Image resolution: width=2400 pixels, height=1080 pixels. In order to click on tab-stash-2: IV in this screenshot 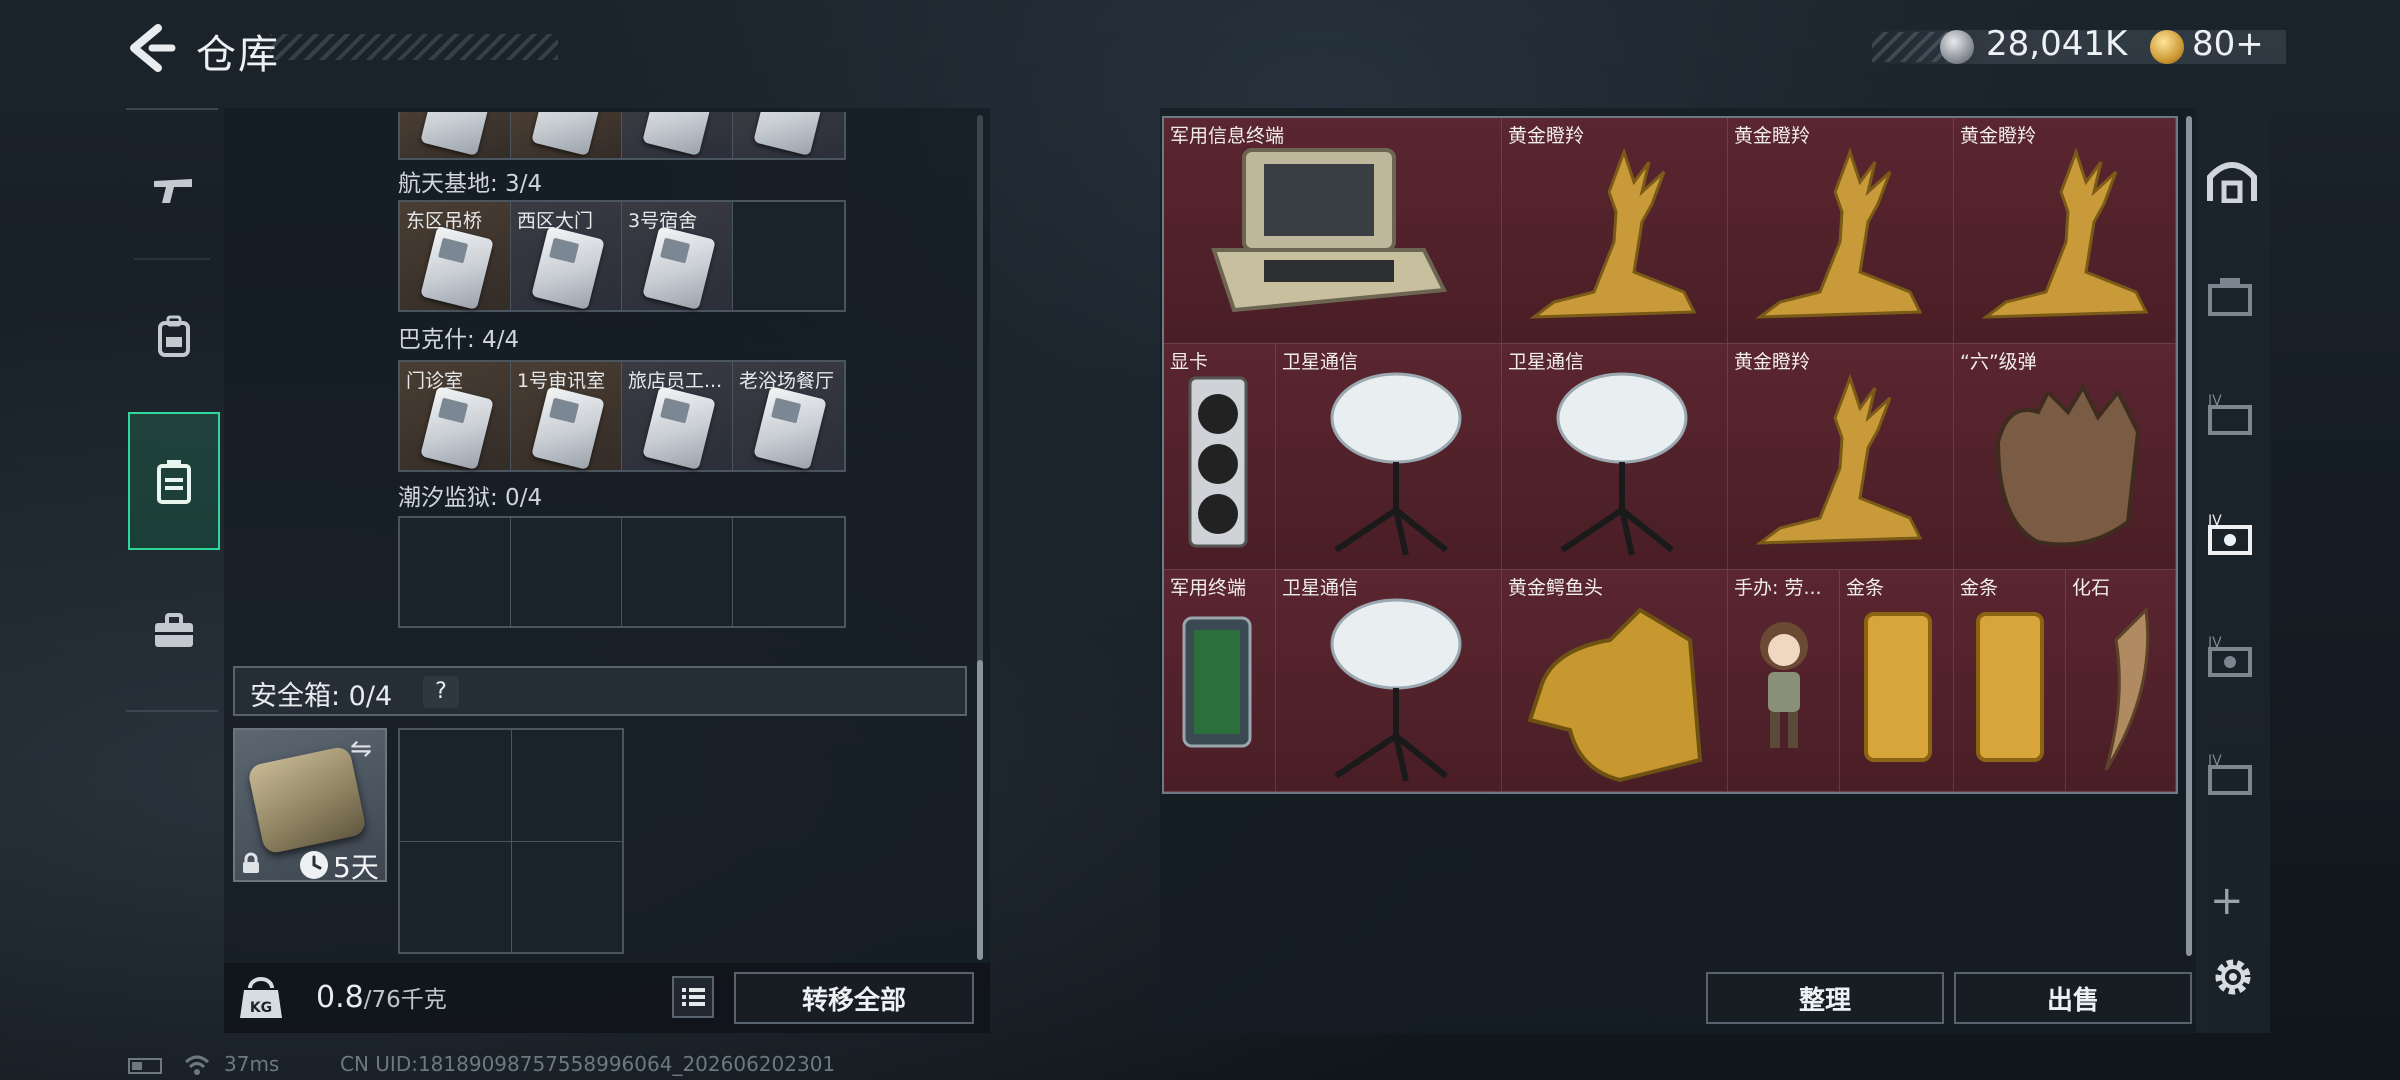, I will do `click(2232, 412)`.